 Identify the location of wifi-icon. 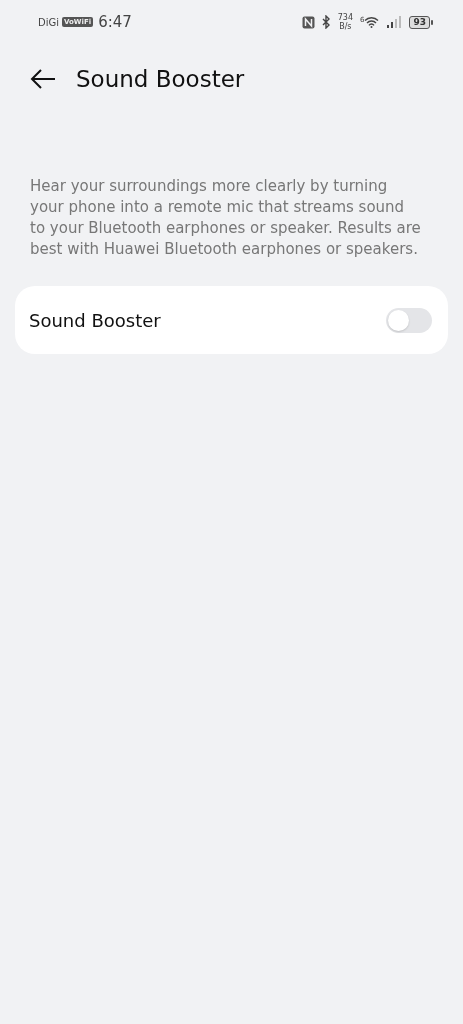
(372, 22).